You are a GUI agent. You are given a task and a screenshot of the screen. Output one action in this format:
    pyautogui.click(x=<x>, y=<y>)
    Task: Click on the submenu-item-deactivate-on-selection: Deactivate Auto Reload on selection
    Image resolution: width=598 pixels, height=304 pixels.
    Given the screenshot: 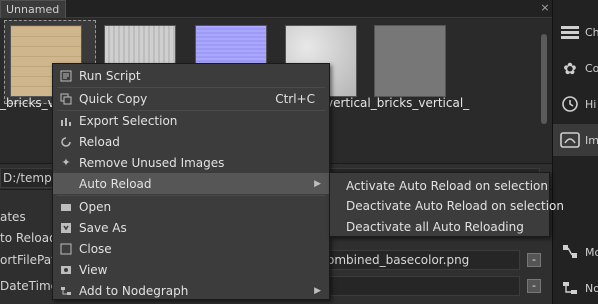 What is the action you would take?
    pyautogui.click(x=447, y=205)
    